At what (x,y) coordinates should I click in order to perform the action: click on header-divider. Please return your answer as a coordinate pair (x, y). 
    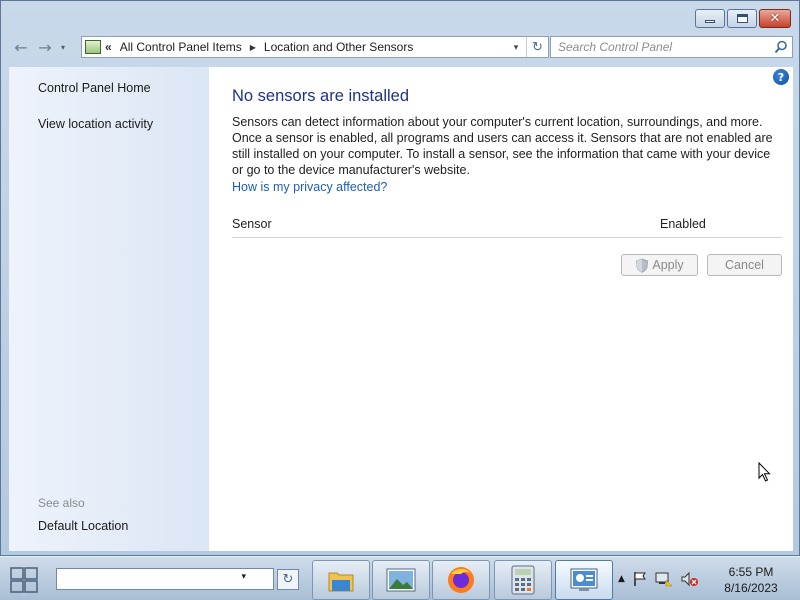
    Looking at the image, I should click on (507, 237).